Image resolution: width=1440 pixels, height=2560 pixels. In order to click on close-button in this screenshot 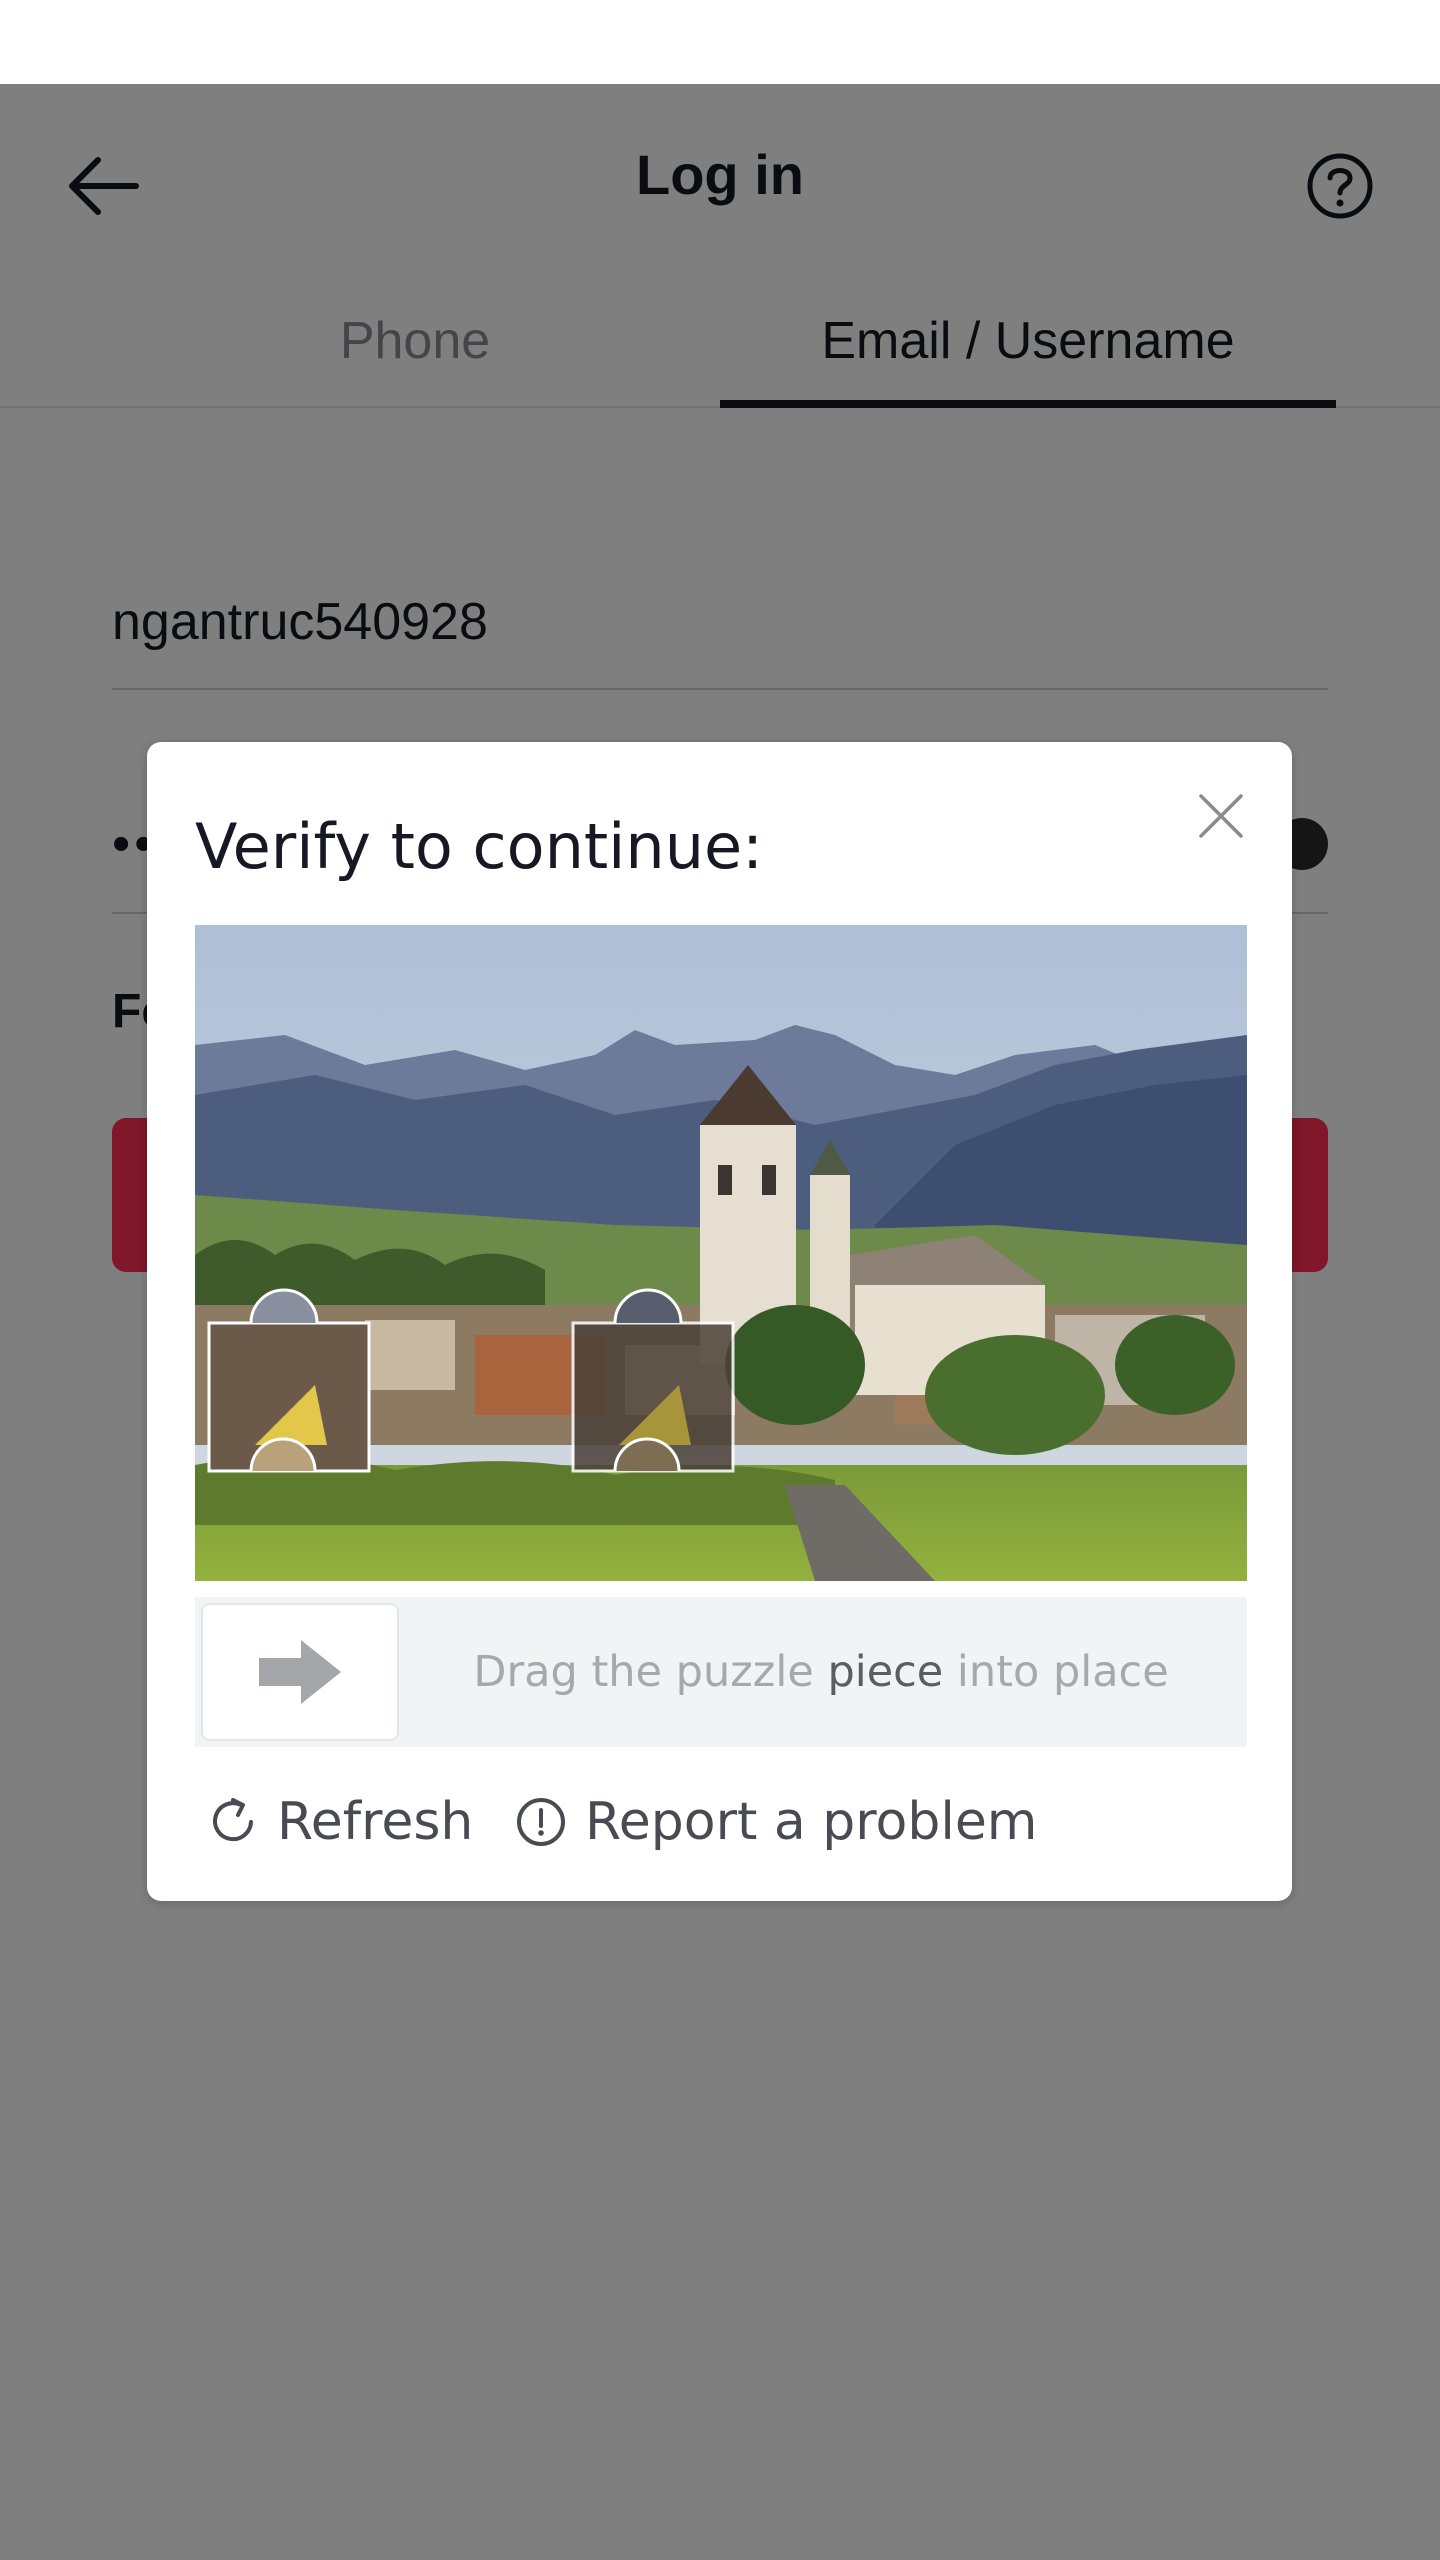, I will do `click(1221, 816)`.